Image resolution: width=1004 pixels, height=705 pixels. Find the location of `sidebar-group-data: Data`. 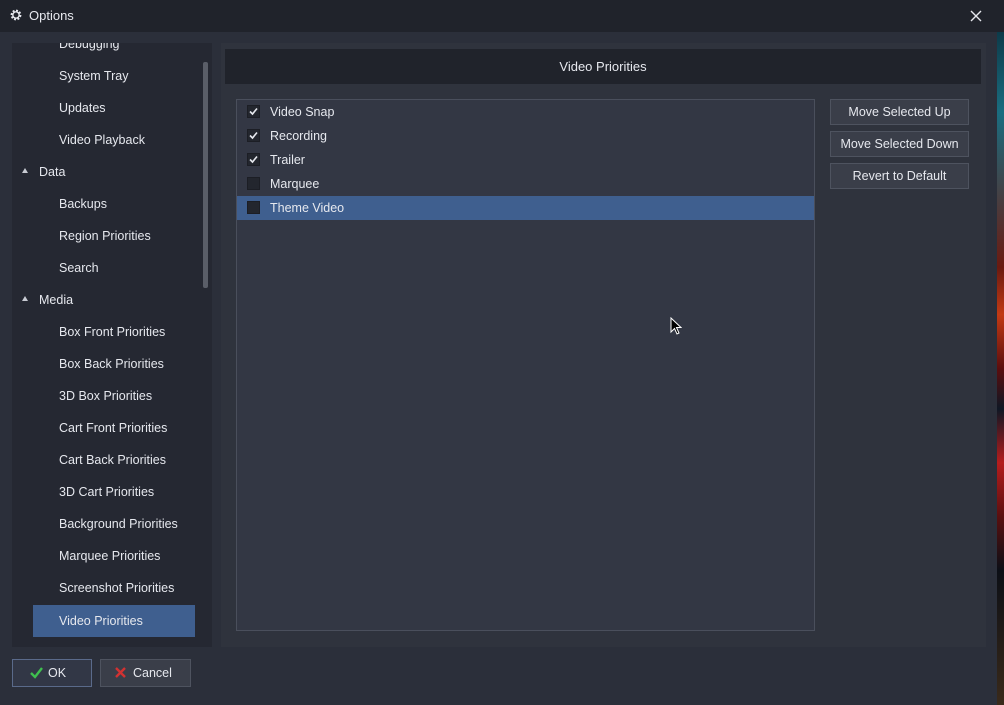

sidebar-group-data: Data is located at coordinates (103, 172).